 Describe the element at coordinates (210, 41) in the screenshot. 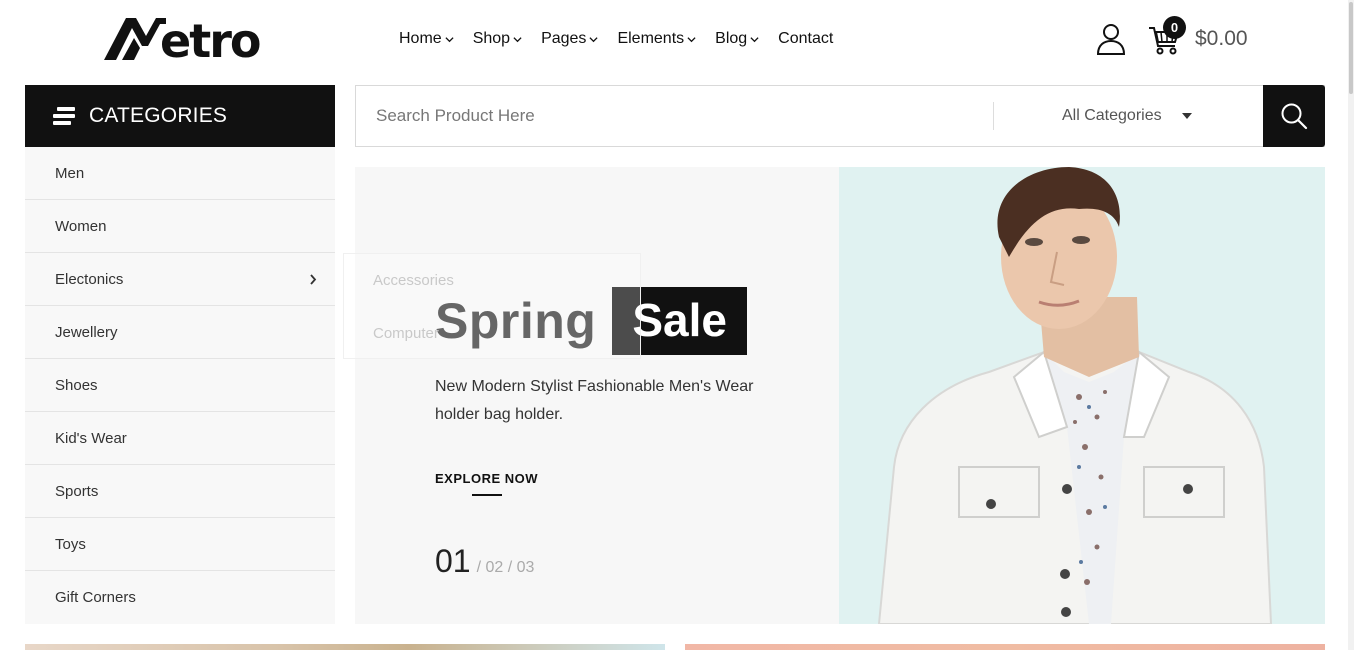

I see `logo-text: etro` at that location.